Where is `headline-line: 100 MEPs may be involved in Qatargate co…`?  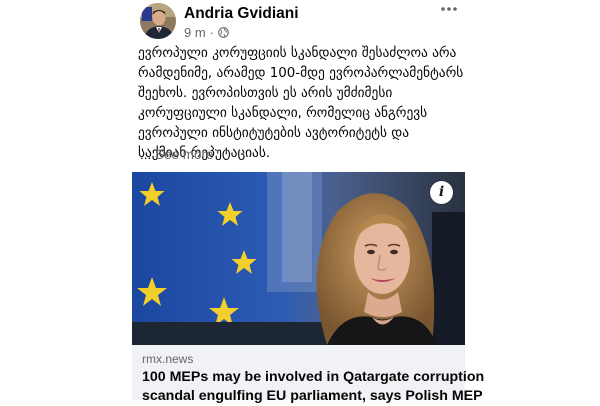 headline-line: 100 MEPs may be involved in Qatargate co… is located at coordinates (313, 377).